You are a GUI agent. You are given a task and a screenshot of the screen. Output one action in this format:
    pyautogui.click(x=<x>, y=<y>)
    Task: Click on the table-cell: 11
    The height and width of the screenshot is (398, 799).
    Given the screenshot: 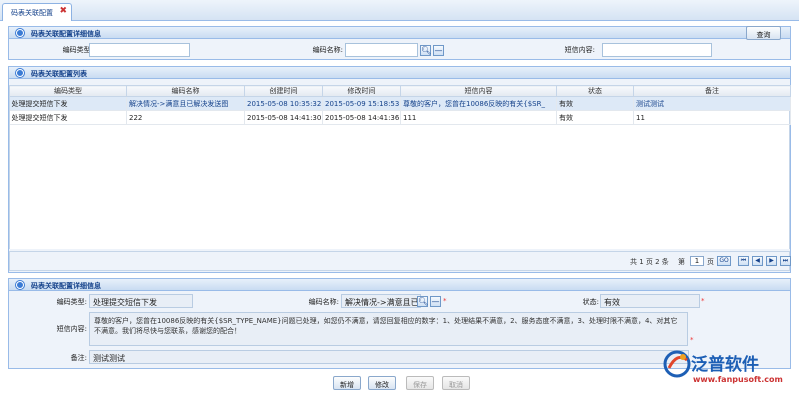 What is the action you would take?
    pyautogui.click(x=712, y=117)
    